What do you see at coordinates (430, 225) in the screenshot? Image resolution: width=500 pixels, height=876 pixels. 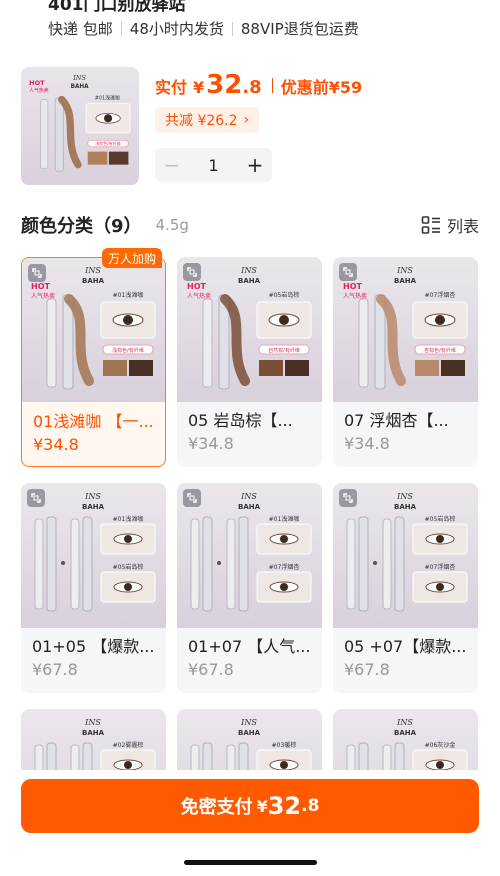 I see `list-view-icon` at bounding box center [430, 225].